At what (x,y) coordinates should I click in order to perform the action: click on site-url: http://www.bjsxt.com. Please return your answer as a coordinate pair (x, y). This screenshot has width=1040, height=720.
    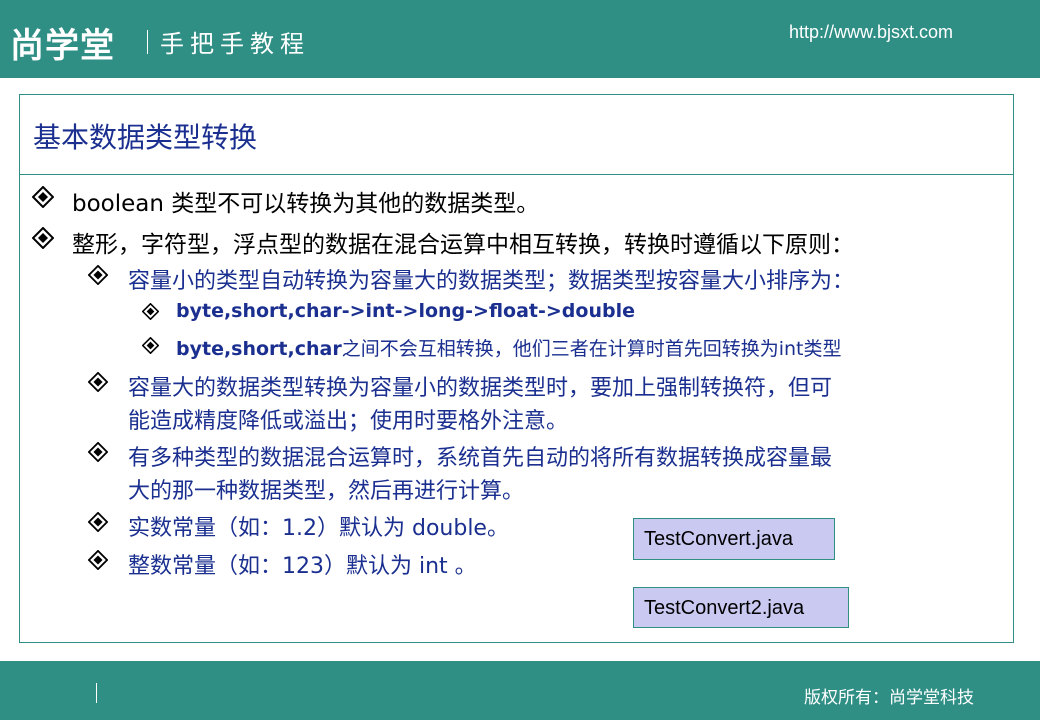
    Looking at the image, I should click on (871, 32).